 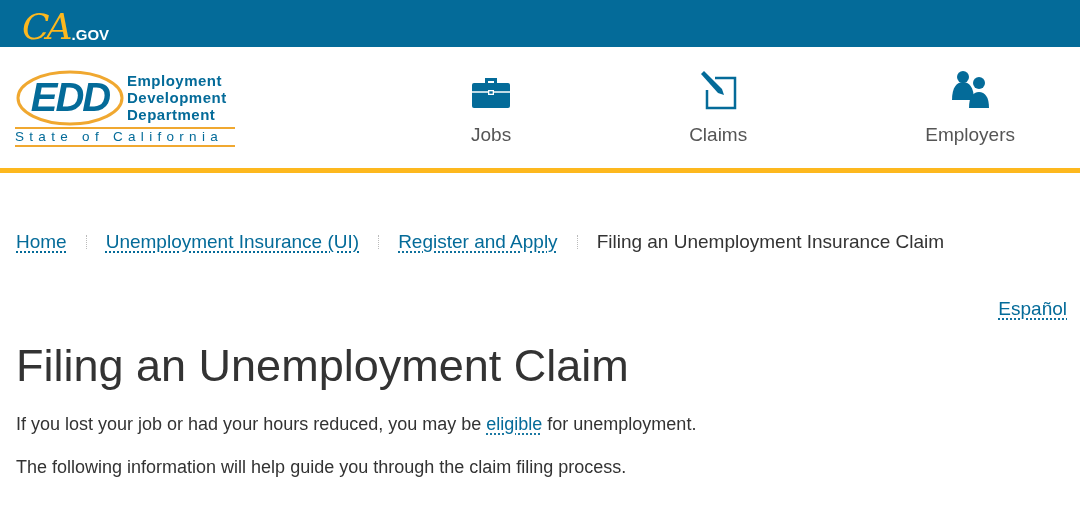 I want to click on logo-name-line: Development, so click(x=177, y=97).